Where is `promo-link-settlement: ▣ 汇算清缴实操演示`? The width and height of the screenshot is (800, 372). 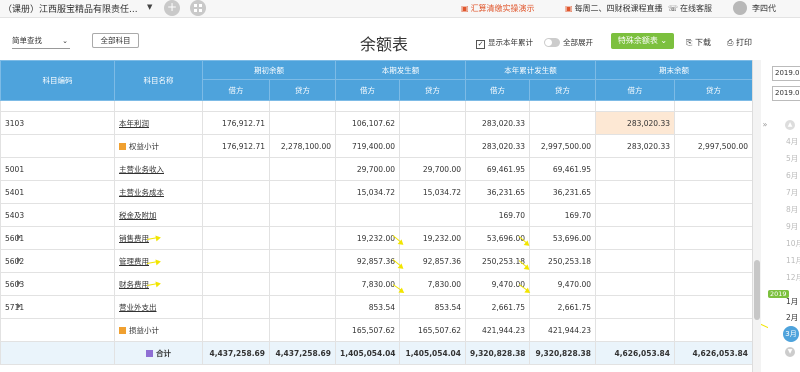 promo-link-settlement: ▣ 汇算清缴实操演示 is located at coordinates (498, 8).